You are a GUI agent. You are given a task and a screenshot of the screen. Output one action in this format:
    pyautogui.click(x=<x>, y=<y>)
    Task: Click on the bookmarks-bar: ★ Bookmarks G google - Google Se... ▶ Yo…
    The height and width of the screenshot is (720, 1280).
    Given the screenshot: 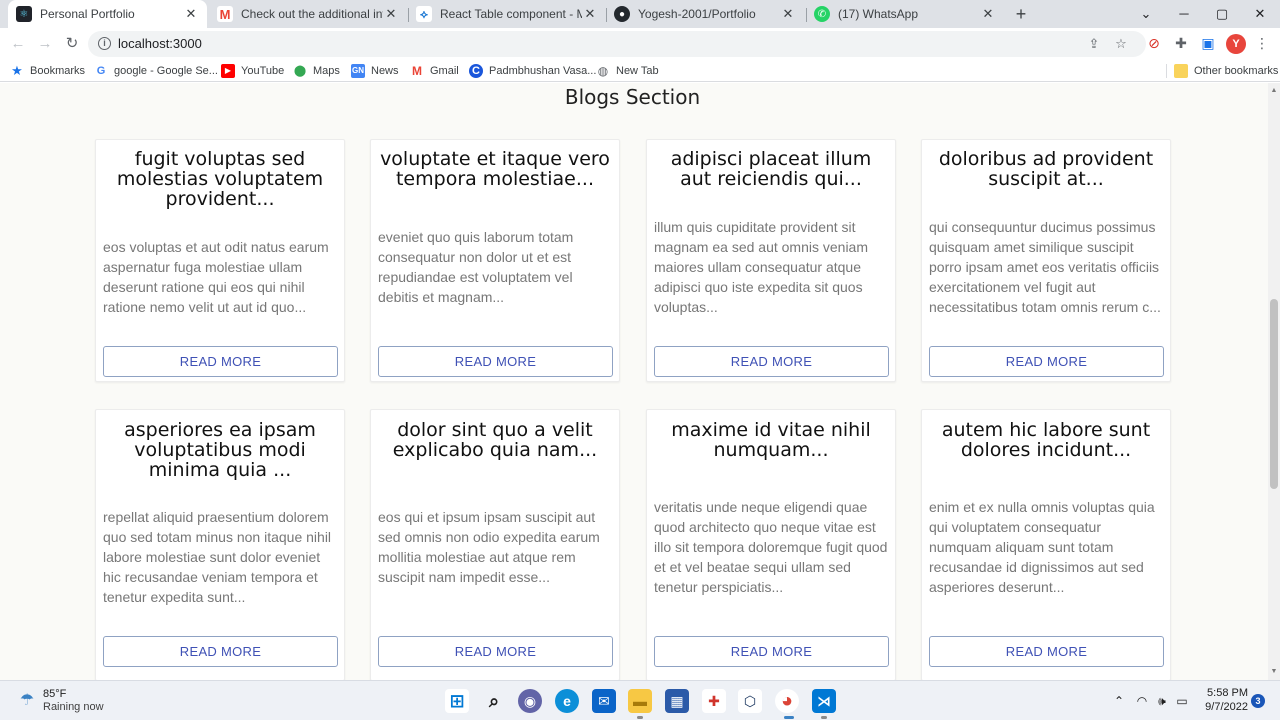 What is the action you would take?
    pyautogui.click(x=640, y=71)
    